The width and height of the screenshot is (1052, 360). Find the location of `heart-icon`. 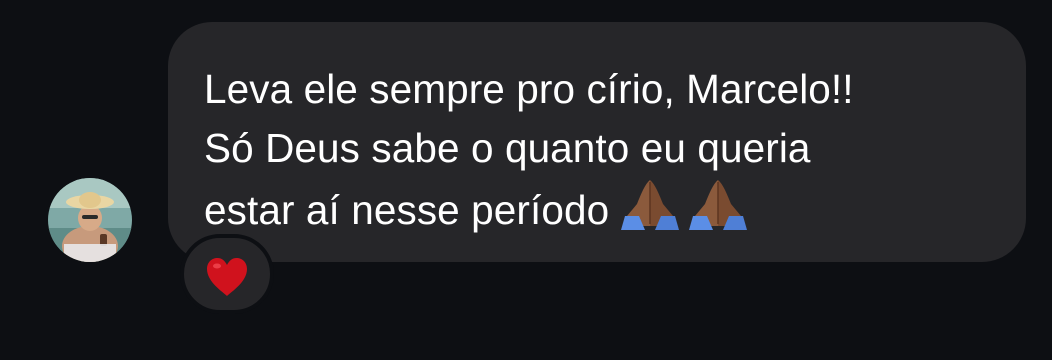

heart-icon is located at coordinates (227, 277).